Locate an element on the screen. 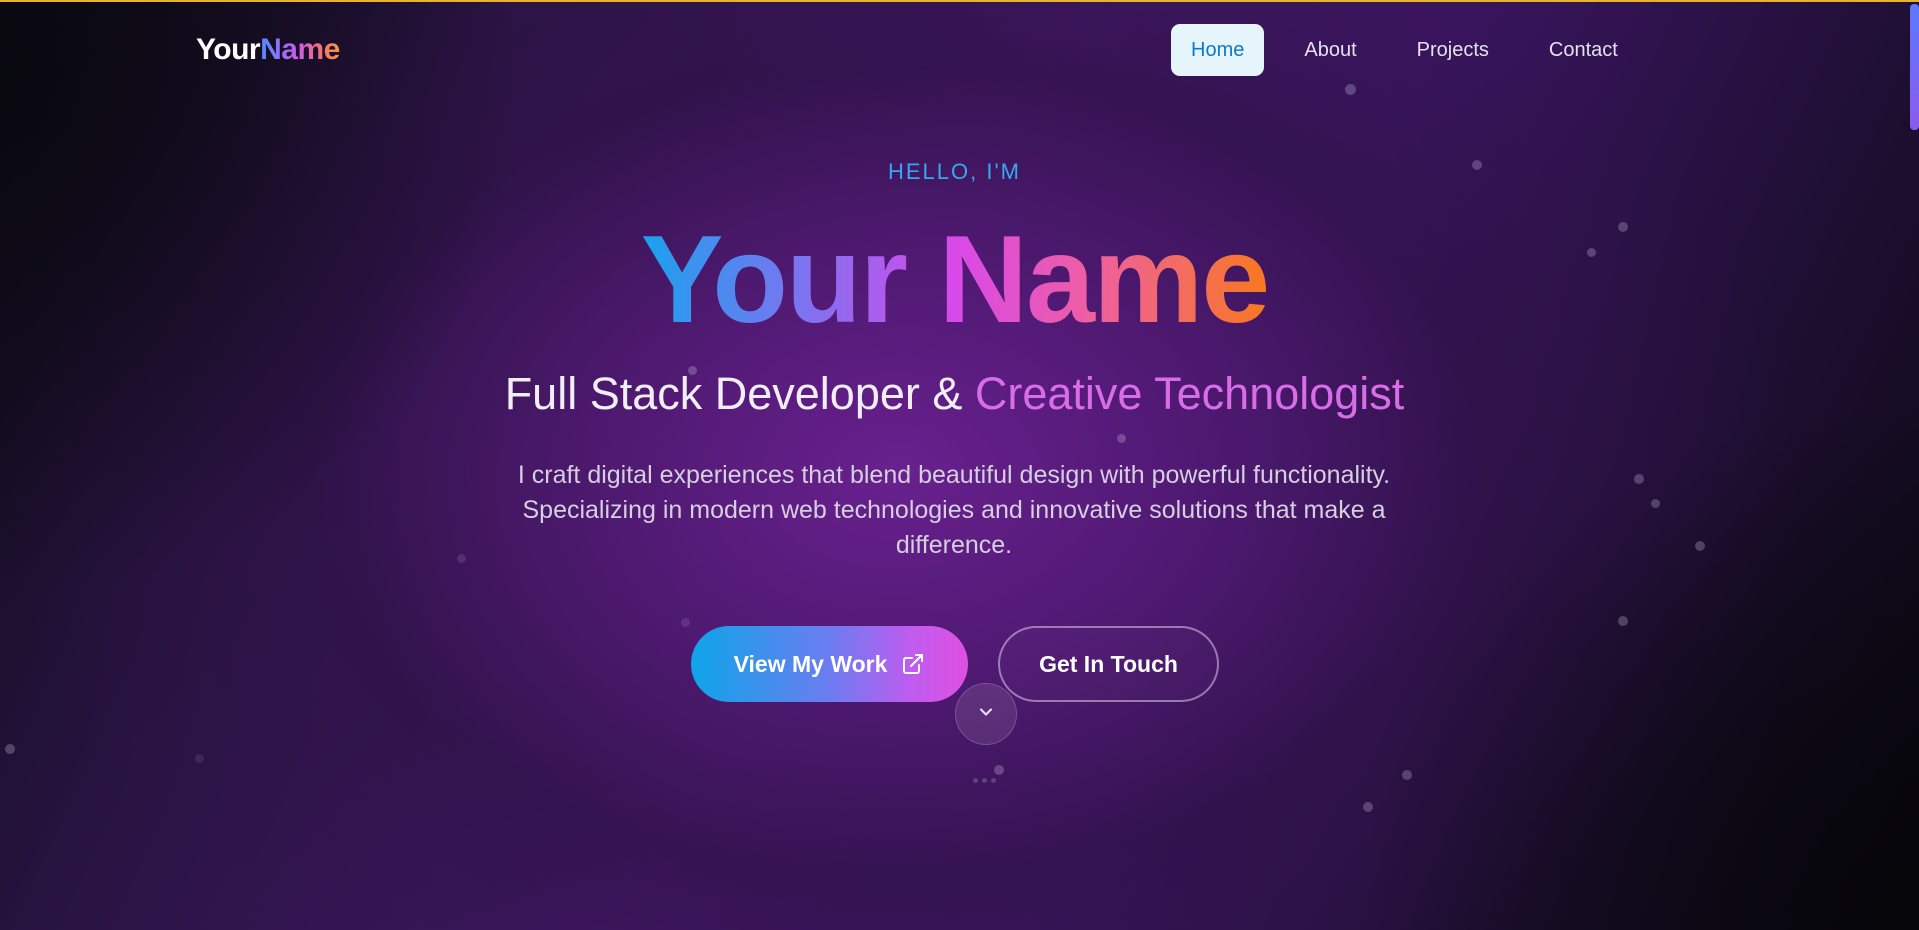 The width and height of the screenshot is (1919, 930). nav-link-contact: Contact is located at coordinates (1583, 50).